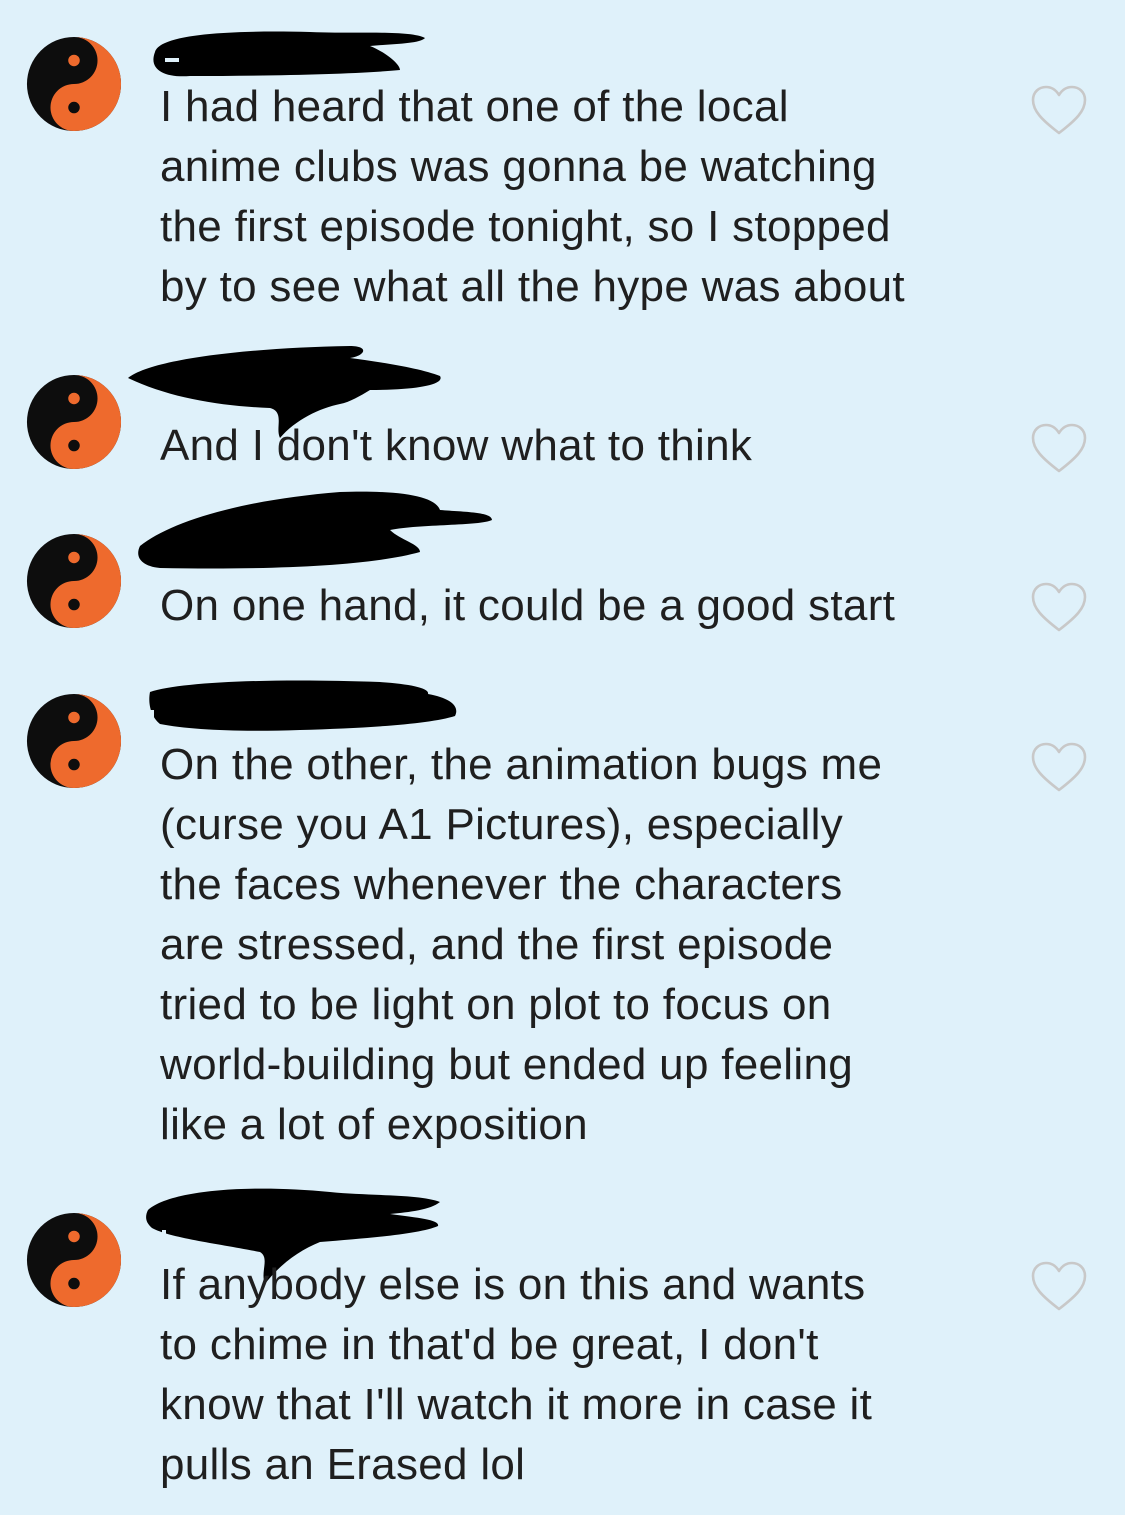 This screenshot has height=1515, width=1125. I want to click on comment-text: And I don't know what to think, so click(456, 445).